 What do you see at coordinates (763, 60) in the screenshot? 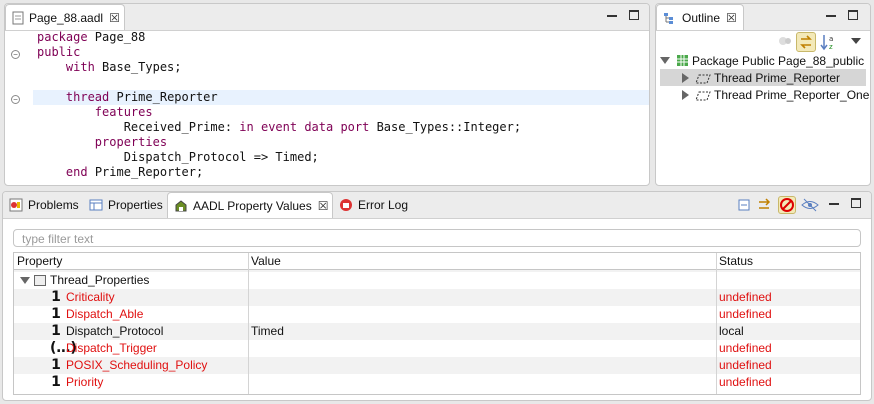
I see `outline-item-package: Package Public Page_88_public` at bounding box center [763, 60].